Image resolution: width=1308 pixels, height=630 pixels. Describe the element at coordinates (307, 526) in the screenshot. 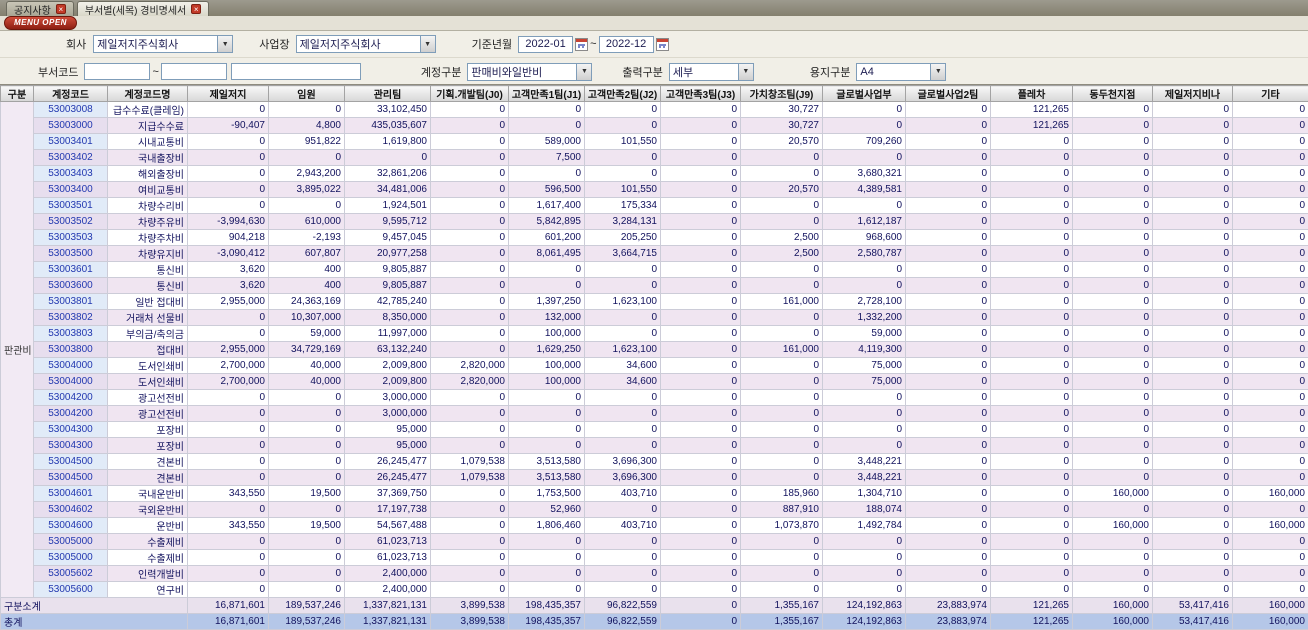

I see `amount-cell: 19,500` at that location.